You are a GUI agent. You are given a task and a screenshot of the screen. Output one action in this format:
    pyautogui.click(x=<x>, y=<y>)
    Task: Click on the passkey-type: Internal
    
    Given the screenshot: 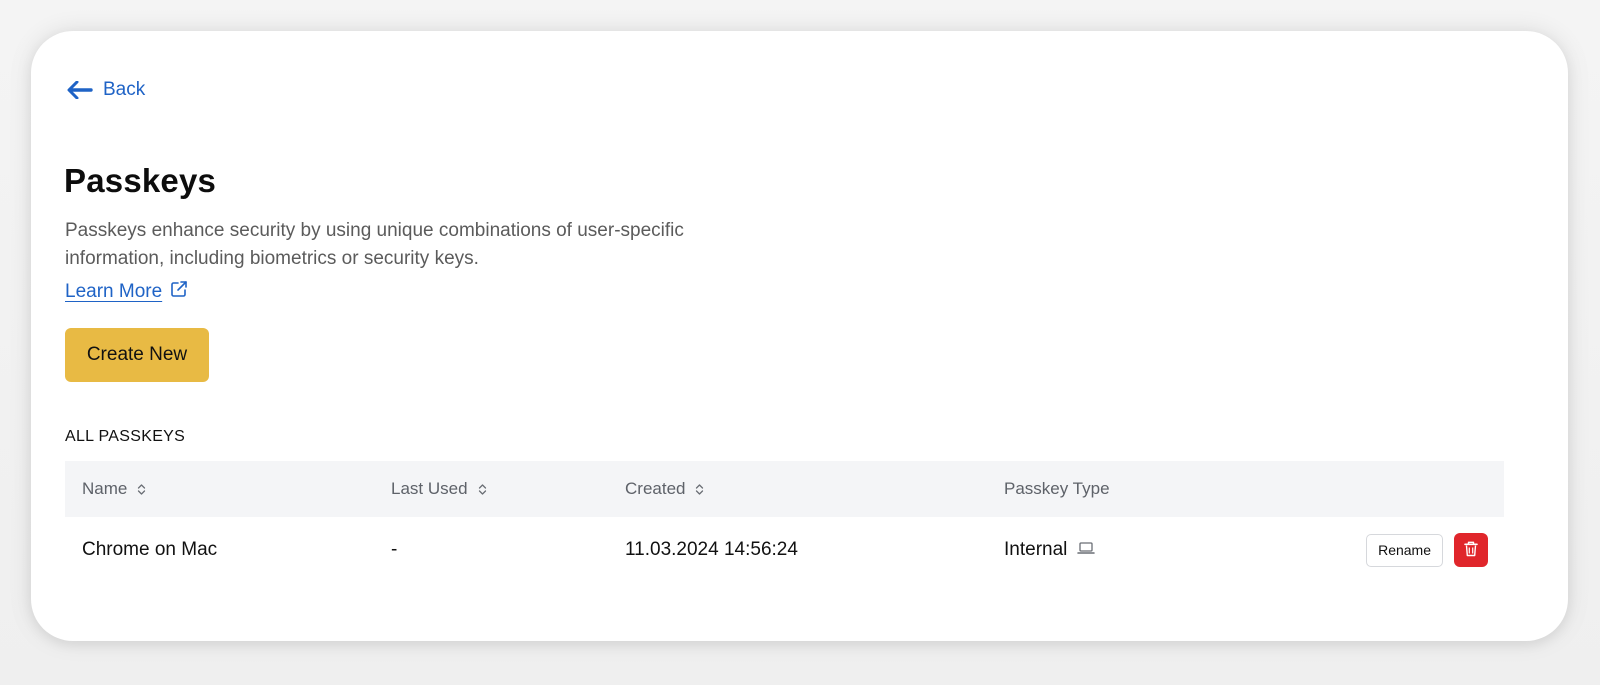 What is the action you would take?
    pyautogui.click(x=1050, y=550)
    